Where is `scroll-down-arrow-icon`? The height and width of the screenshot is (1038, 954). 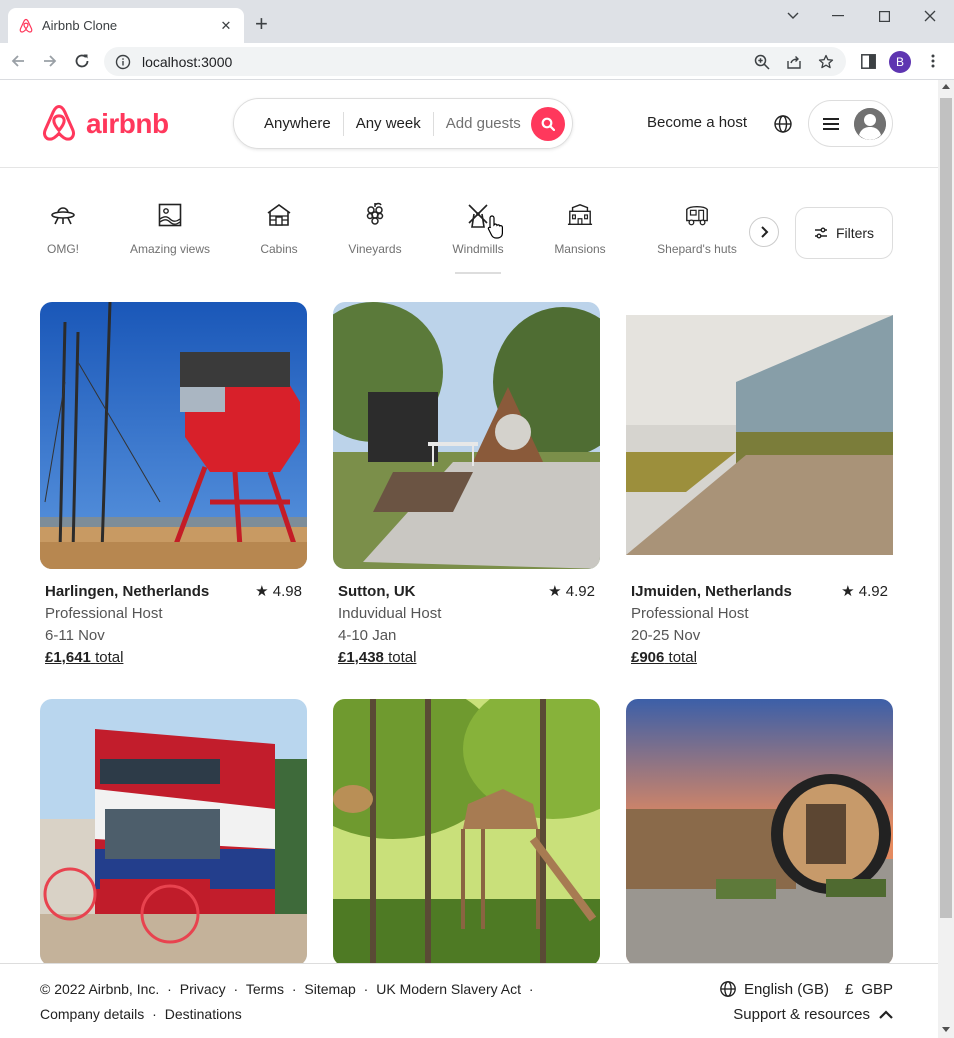
scroll-down-arrow-icon is located at coordinates (946, 1029).